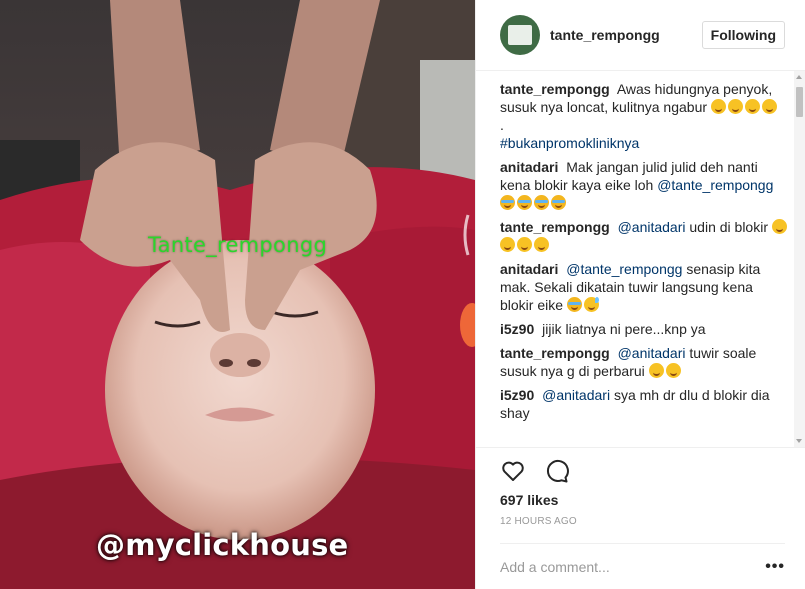 The width and height of the screenshot is (805, 589). I want to click on following-button: Following, so click(743, 35).